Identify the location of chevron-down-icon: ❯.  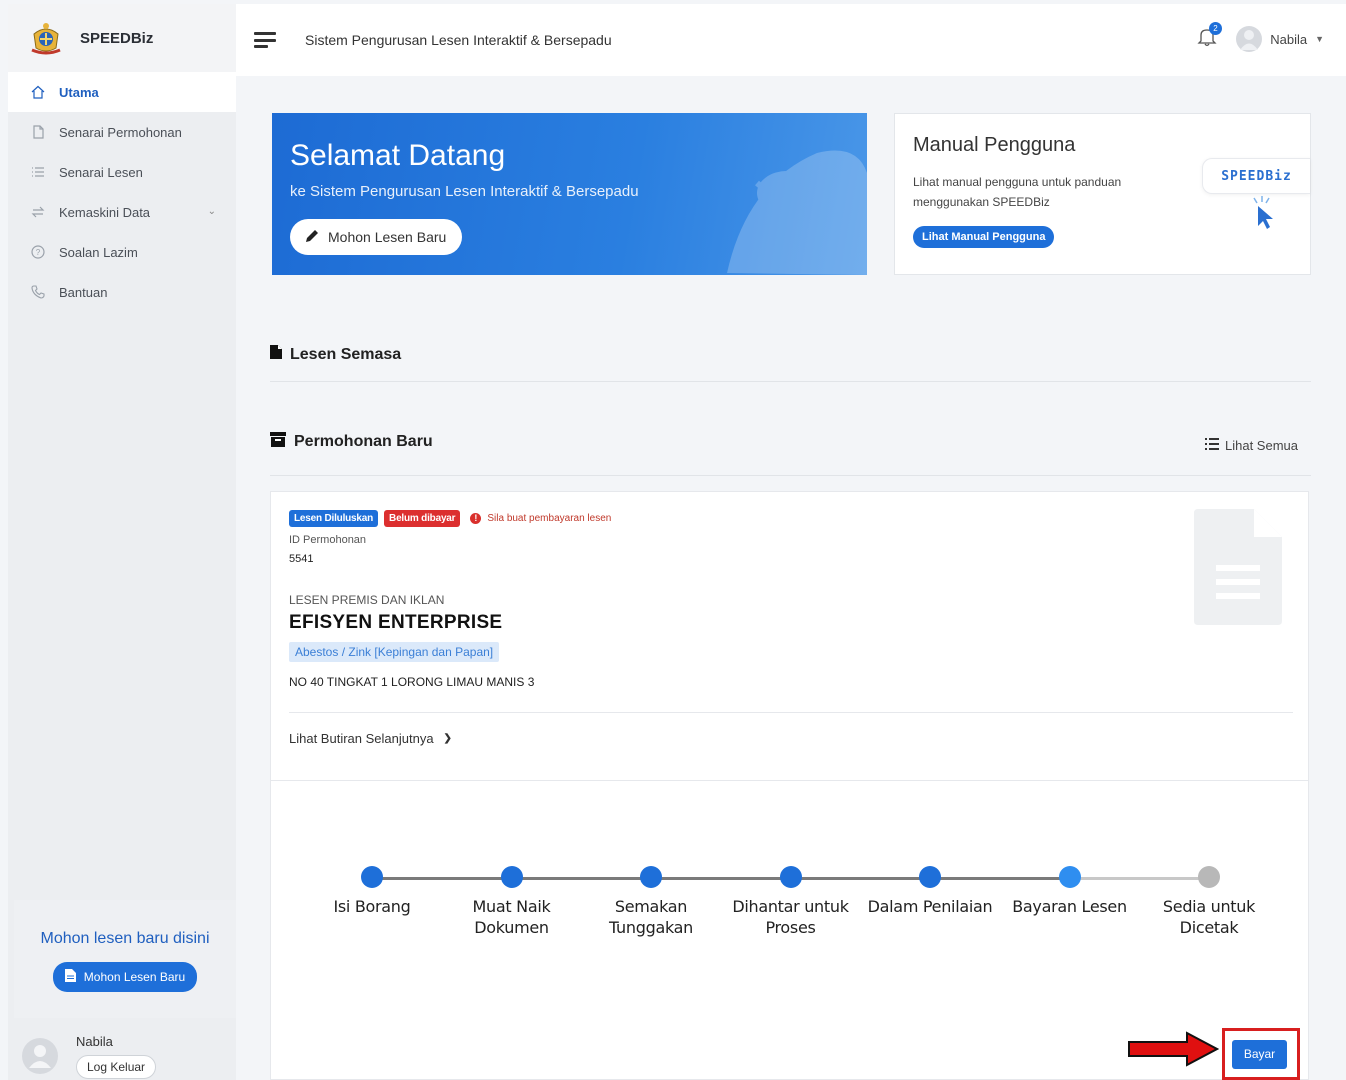
(447, 738).